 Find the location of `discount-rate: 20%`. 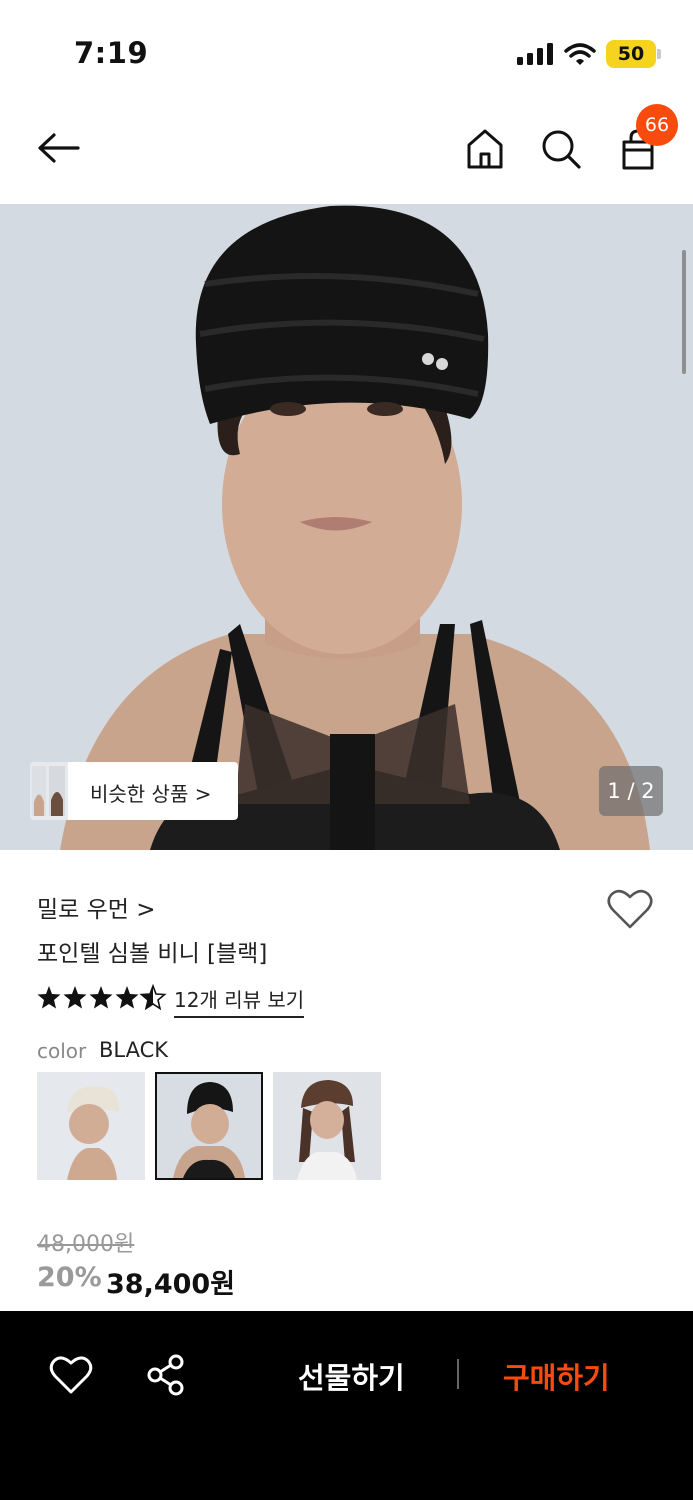

discount-rate: 20% is located at coordinates (69, 1277).